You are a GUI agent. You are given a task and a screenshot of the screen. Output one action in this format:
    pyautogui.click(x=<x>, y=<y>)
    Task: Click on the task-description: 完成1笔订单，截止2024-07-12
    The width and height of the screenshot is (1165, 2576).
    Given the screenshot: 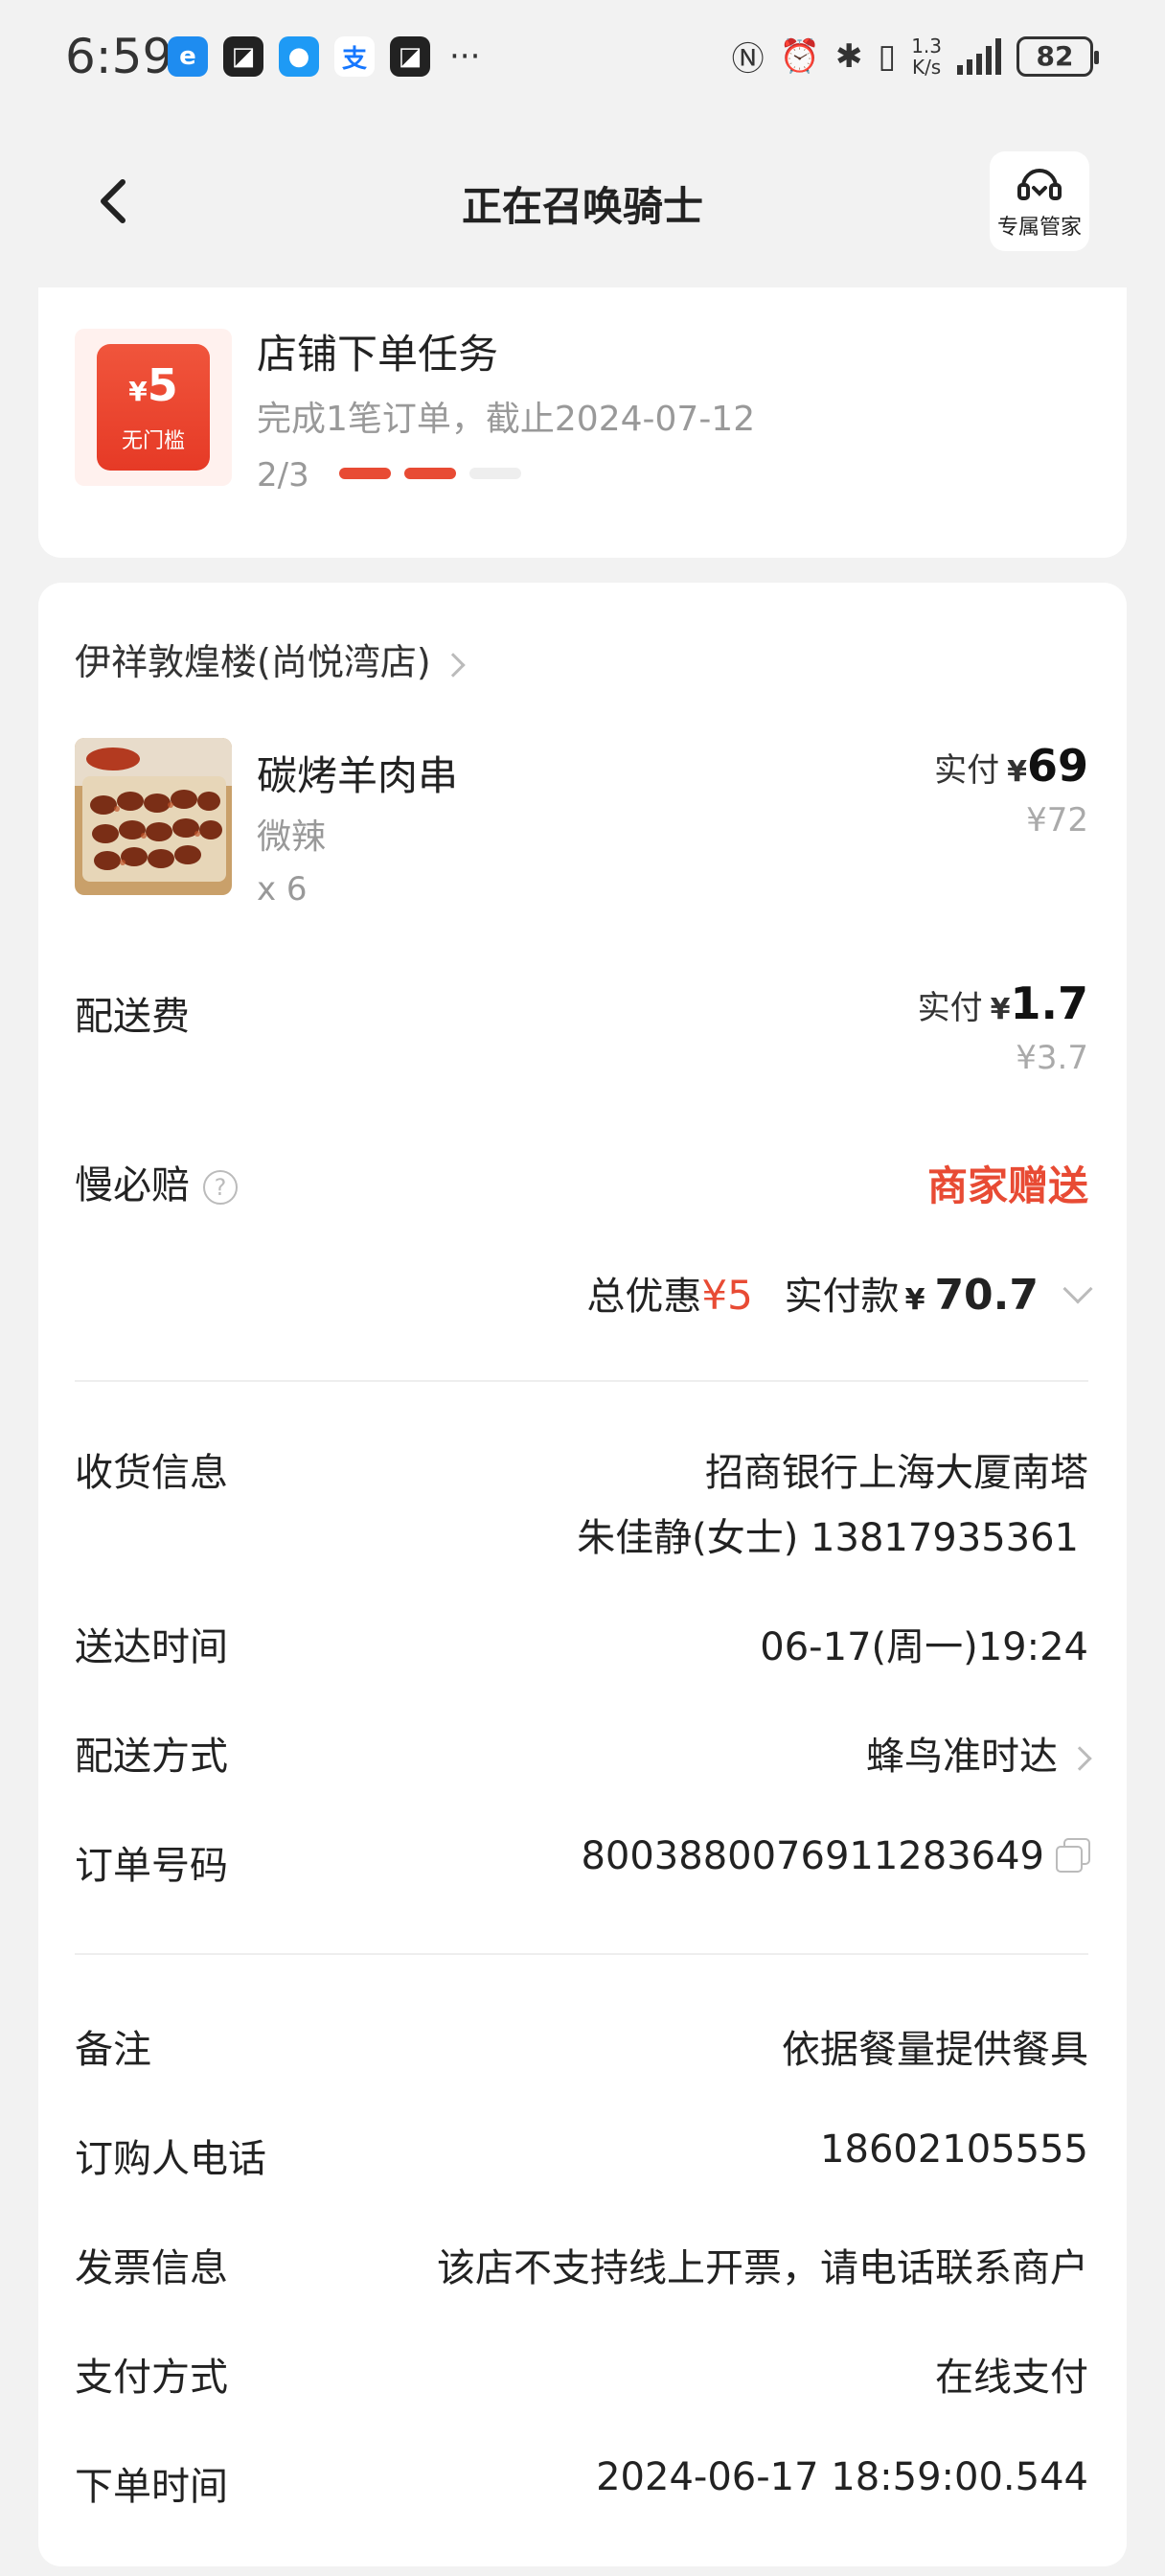 What is the action you would take?
    pyautogui.click(x=506, y=420)
    